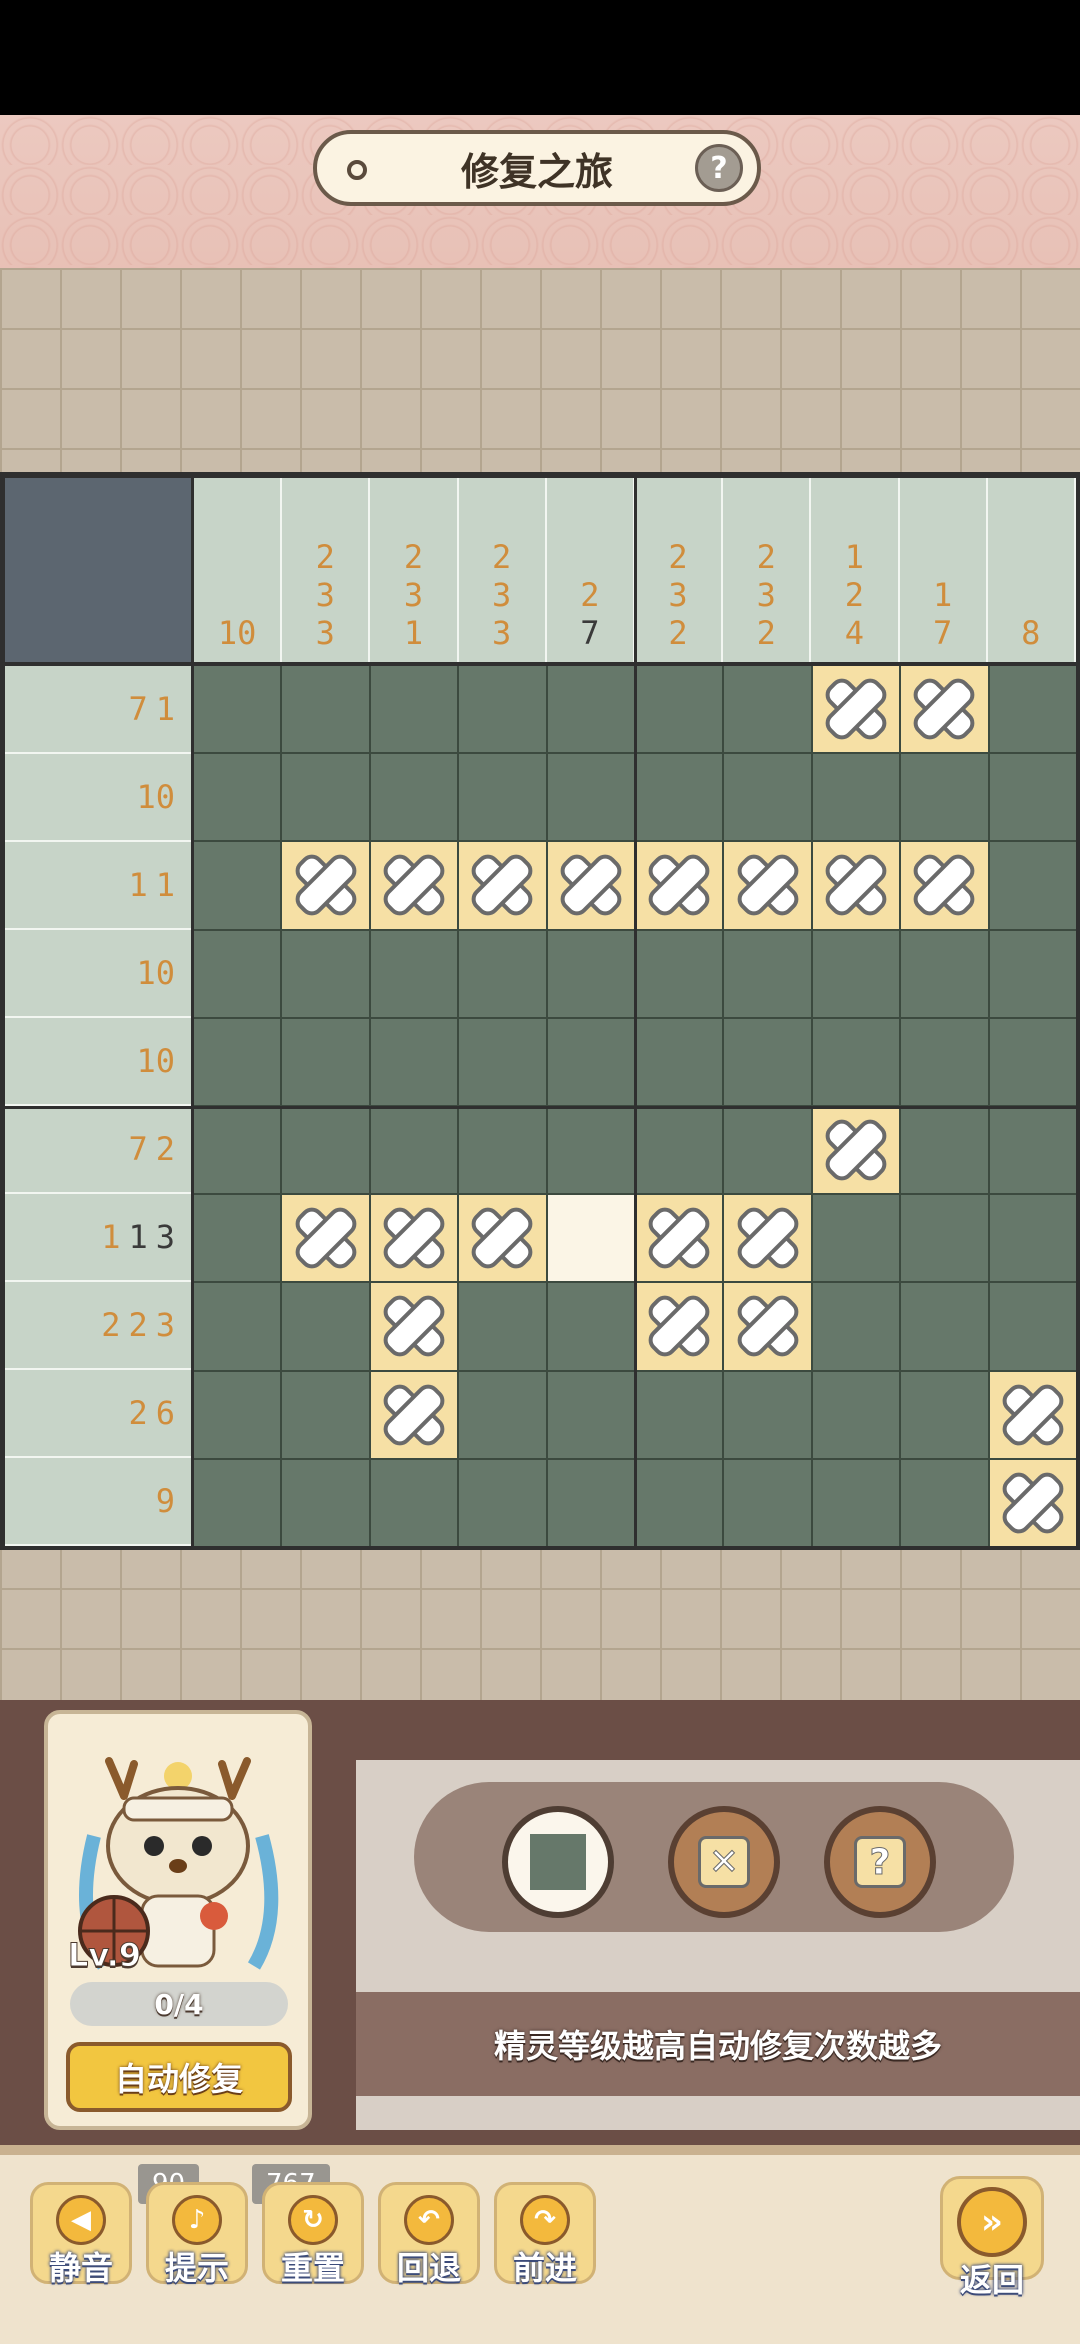 The image size is (1080, 2344). What do you see at coordinates (429, 2234) in the screenshot?
I see `undo-button: ↶ 回退` at bounding box center [429, 2234].